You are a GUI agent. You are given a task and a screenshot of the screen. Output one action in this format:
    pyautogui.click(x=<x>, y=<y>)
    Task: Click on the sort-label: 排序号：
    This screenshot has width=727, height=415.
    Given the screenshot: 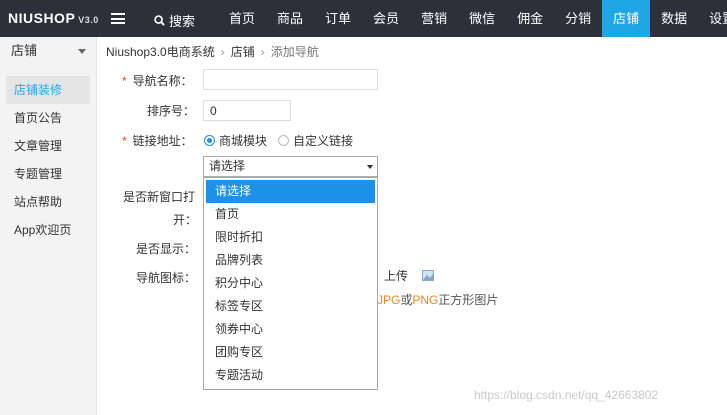 What is the action you would take?
    pyautogui.click(x=171, y=111)
    